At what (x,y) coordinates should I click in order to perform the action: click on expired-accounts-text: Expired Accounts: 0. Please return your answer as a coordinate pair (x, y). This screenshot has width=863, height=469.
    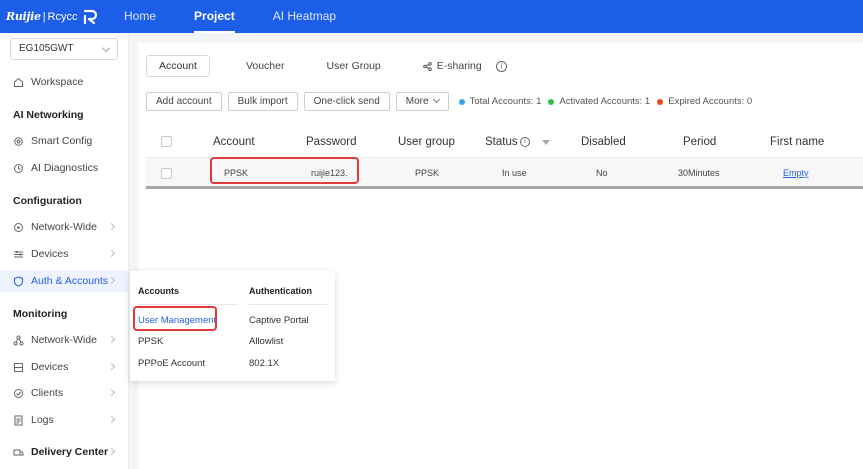
    Looking at the image, I should click on (710, 101).